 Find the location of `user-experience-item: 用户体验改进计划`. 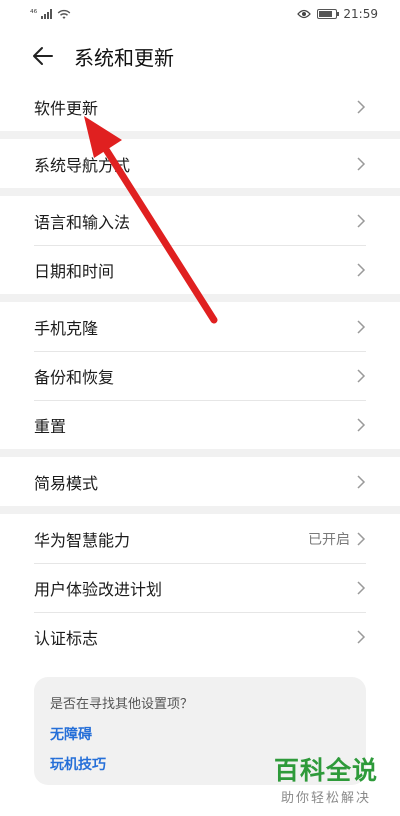

user-experience-item: 用户体验改进计划 is located at coordinates (200, 587).